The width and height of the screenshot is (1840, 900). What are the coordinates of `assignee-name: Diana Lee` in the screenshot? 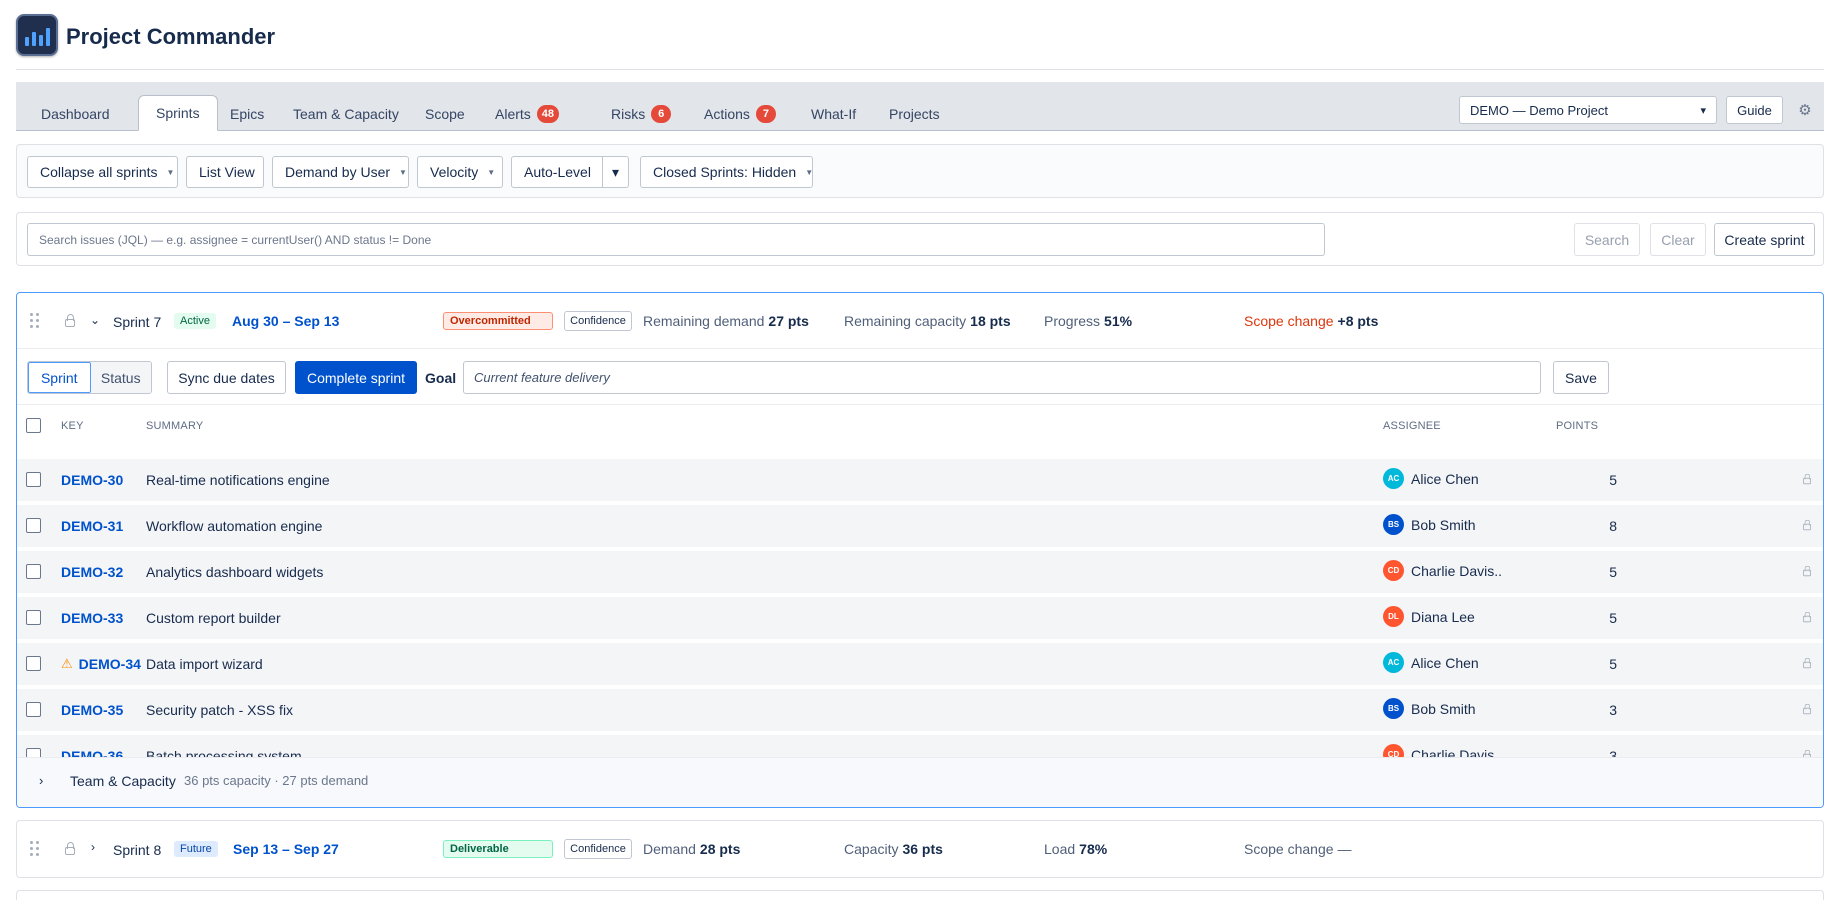 It's located at (1443, 616).